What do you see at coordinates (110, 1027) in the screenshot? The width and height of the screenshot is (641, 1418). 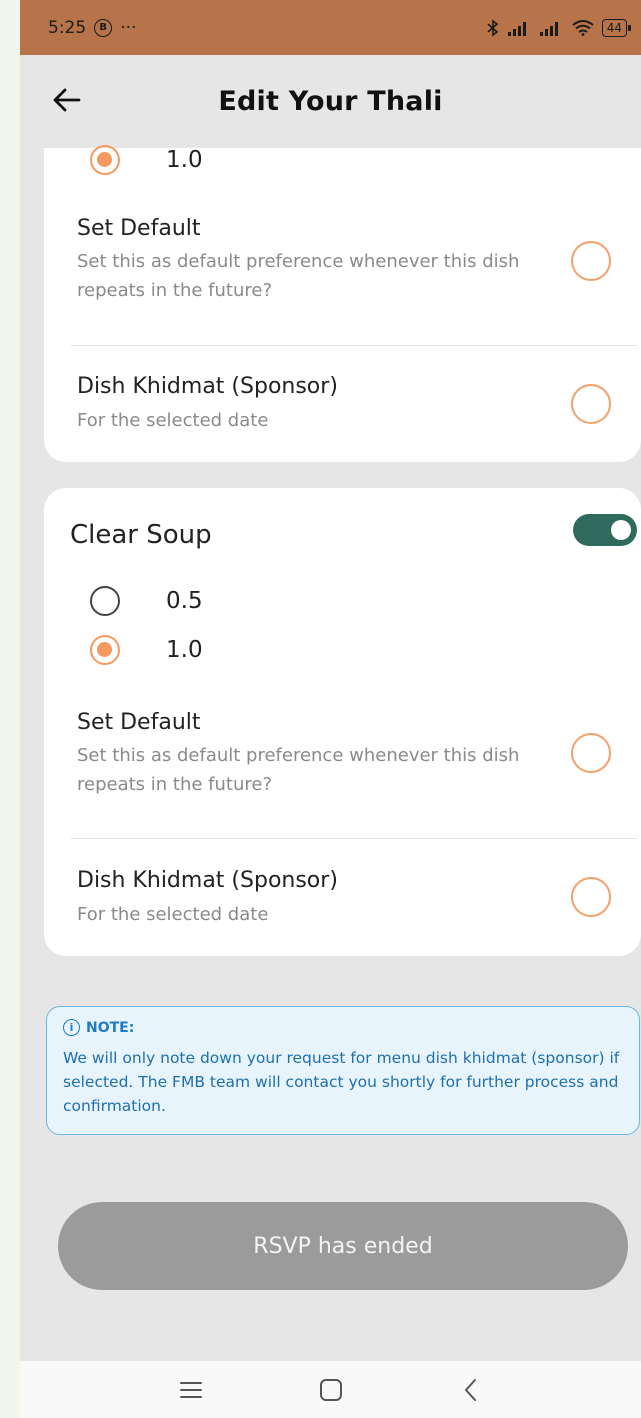 I see `note-heading: NOTE:` at bounding box center [110, 1027].